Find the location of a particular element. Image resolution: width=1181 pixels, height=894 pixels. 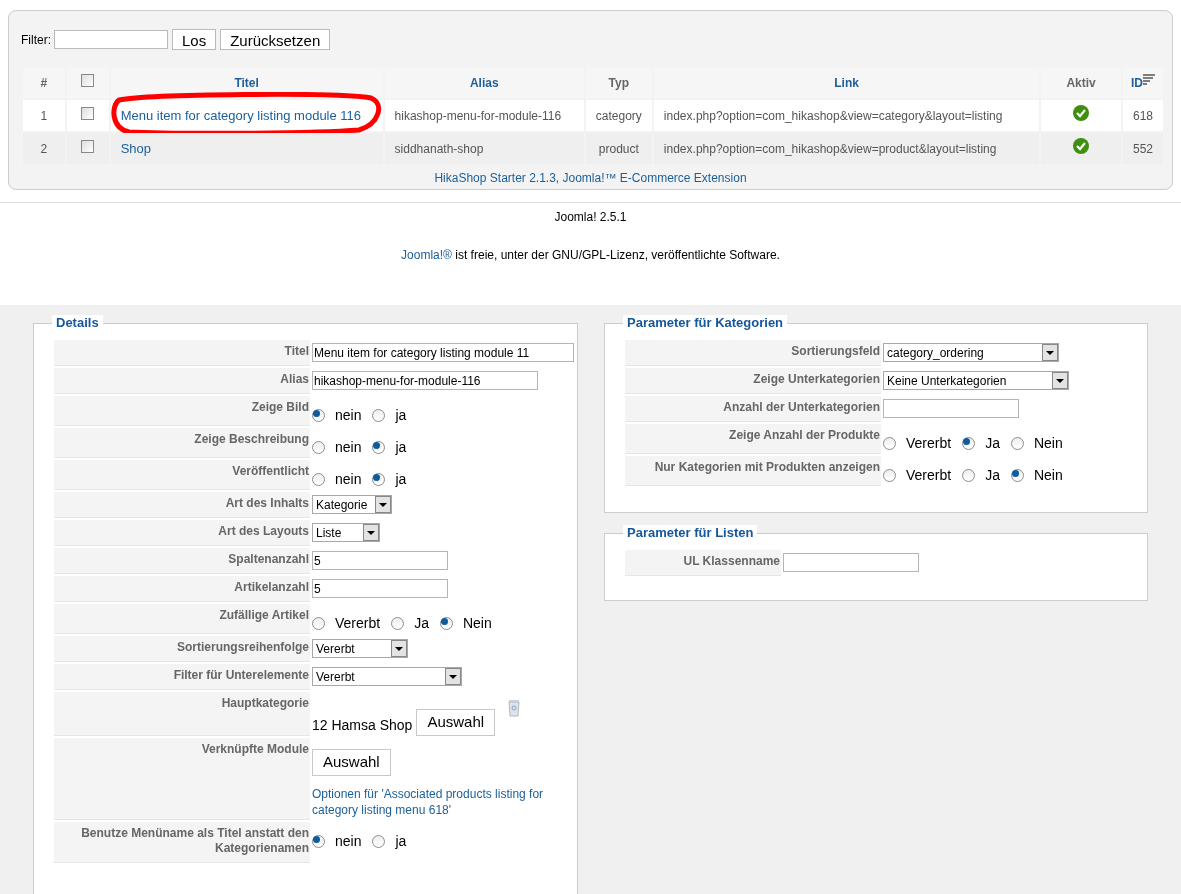

field-label: Hauptkategorie is located at coordinates (182, 714).